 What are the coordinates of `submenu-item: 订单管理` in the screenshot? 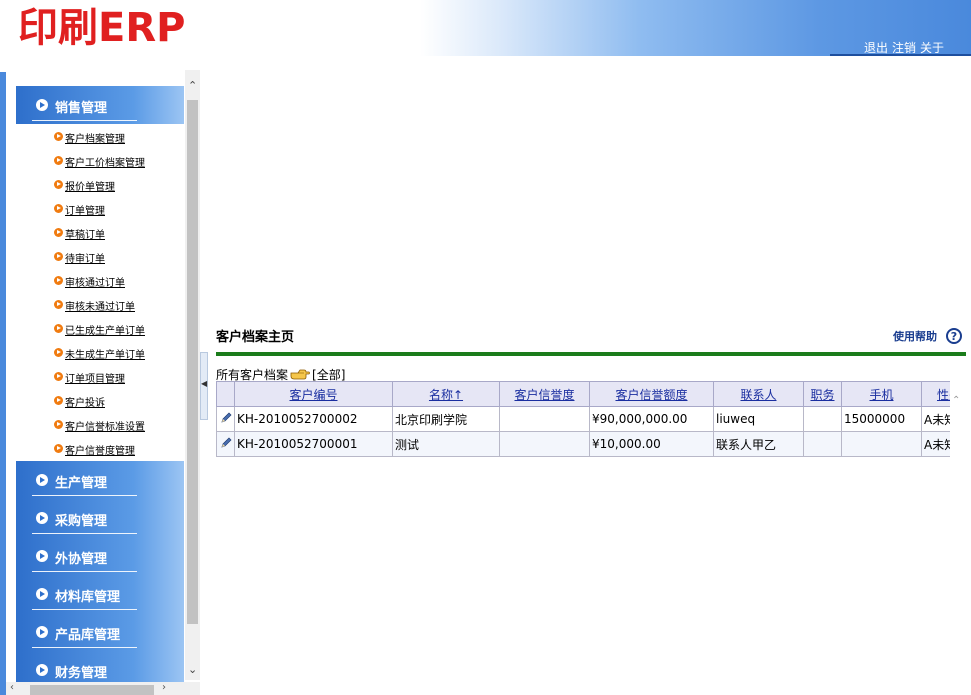 It's located at (100, 209).